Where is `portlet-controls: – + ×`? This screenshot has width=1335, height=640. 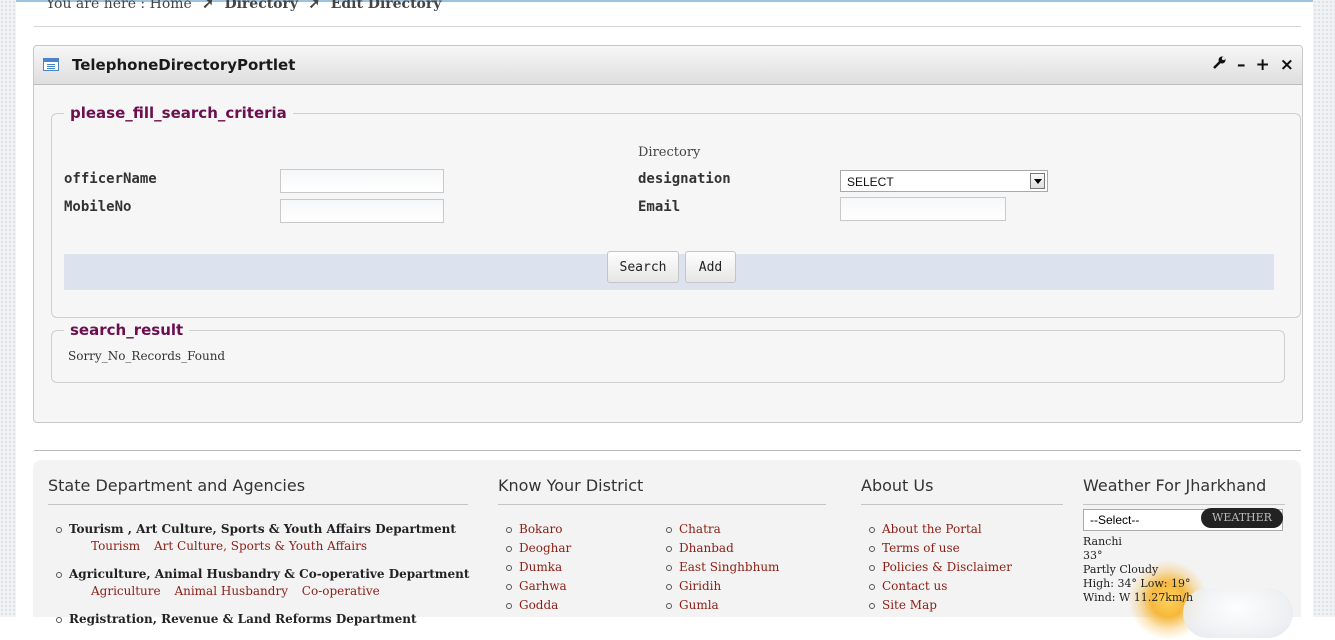 portlet-controls: – + × is located at coordinates (1252, 65).